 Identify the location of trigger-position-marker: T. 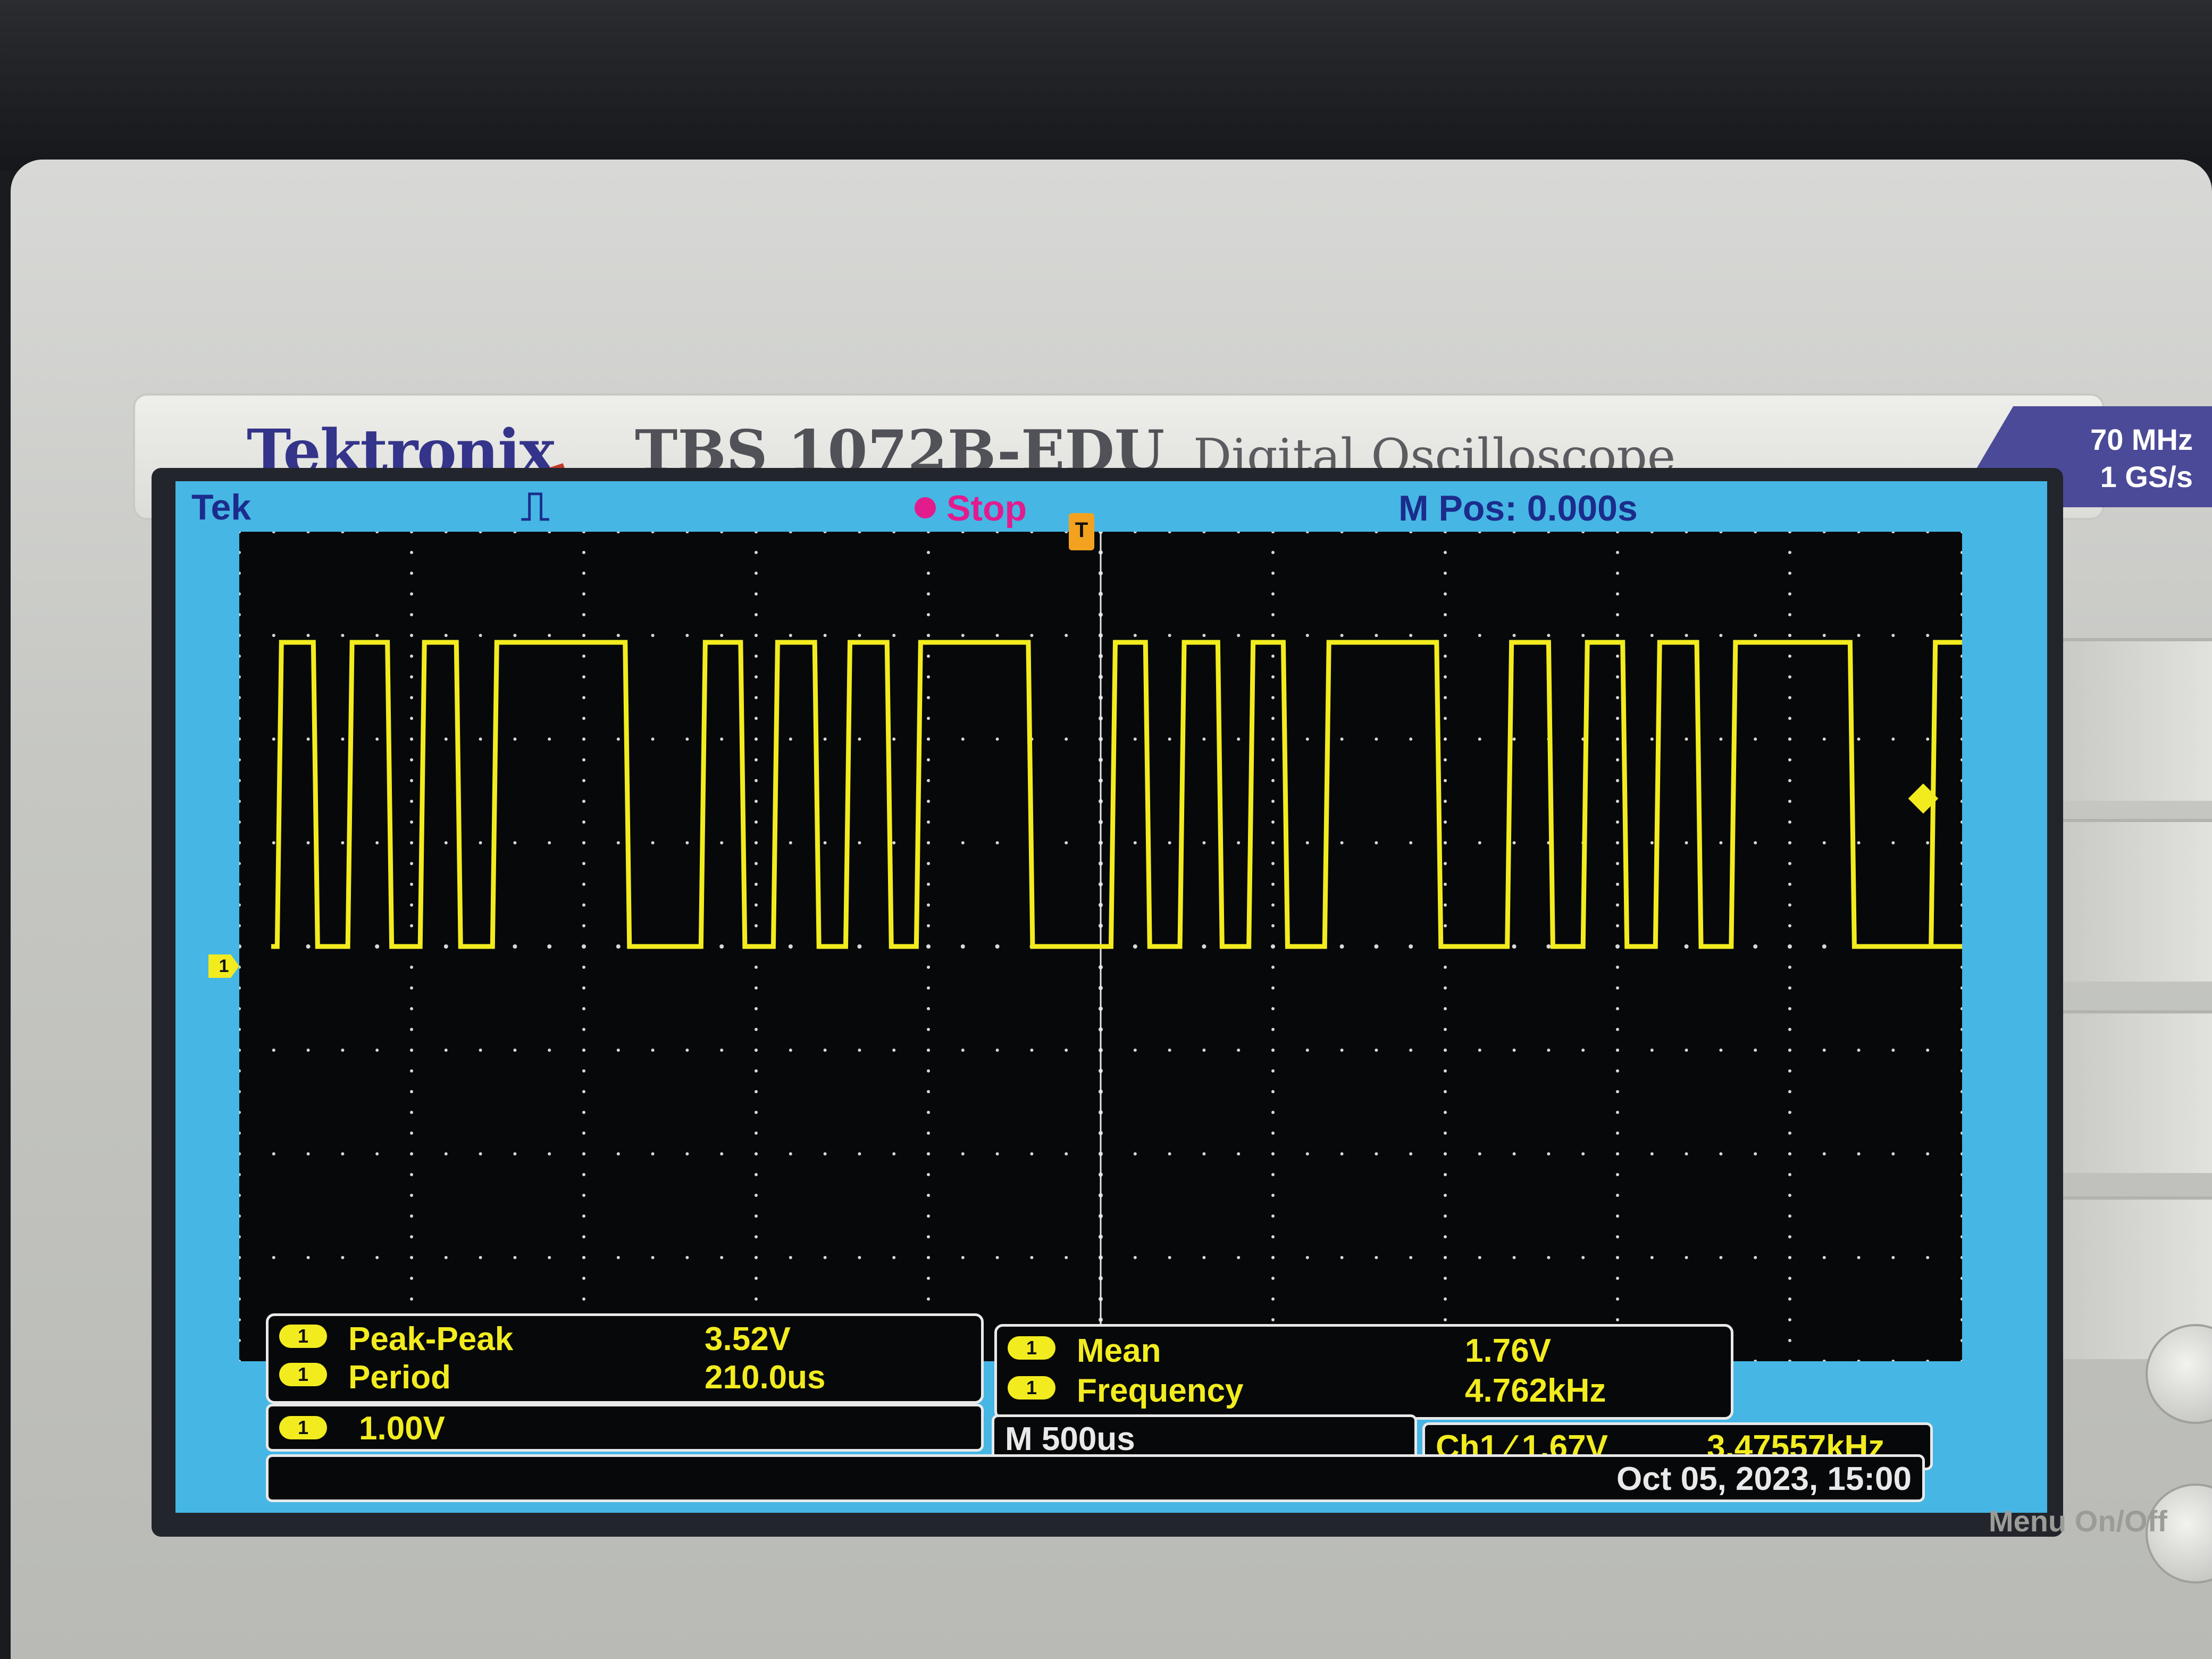
(1081, 531).